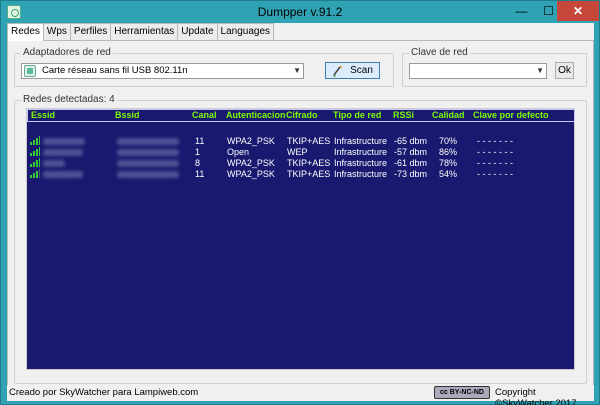 Image resolution: width=600 pixels, height=405 pixels. I want to click on col-cifrado: Cifrado, so click(302, 115).